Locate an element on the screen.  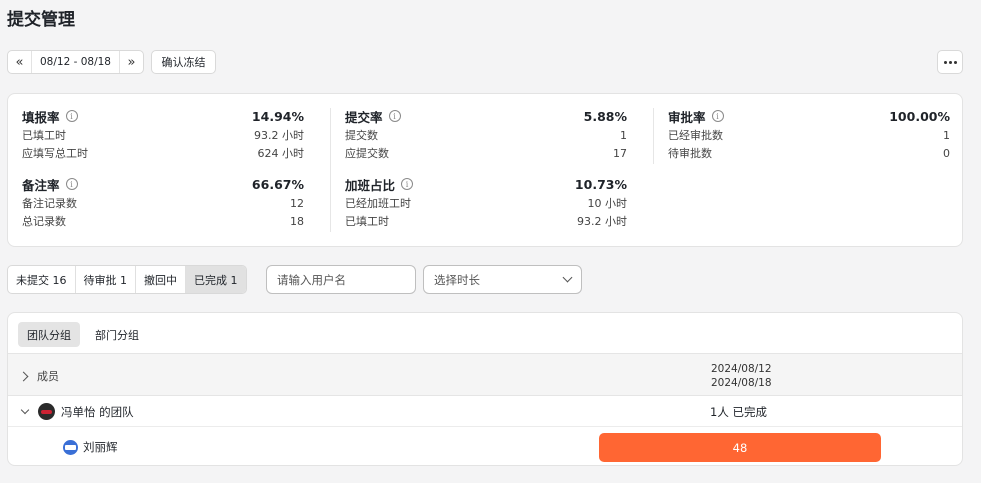
table-header: 成员 2024/08/12 2024/08/18 is located at coordinates (485, 374).